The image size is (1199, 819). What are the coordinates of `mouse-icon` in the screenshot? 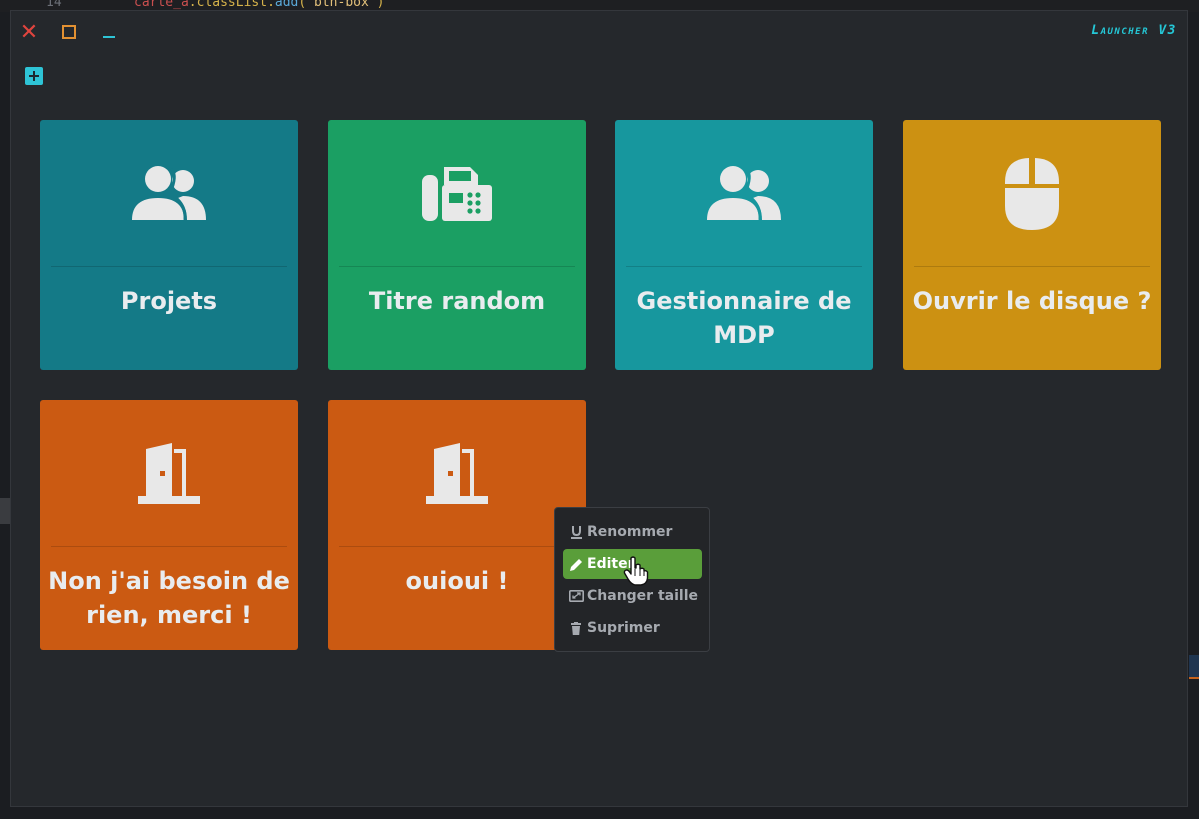 It's located at (1032, 194).